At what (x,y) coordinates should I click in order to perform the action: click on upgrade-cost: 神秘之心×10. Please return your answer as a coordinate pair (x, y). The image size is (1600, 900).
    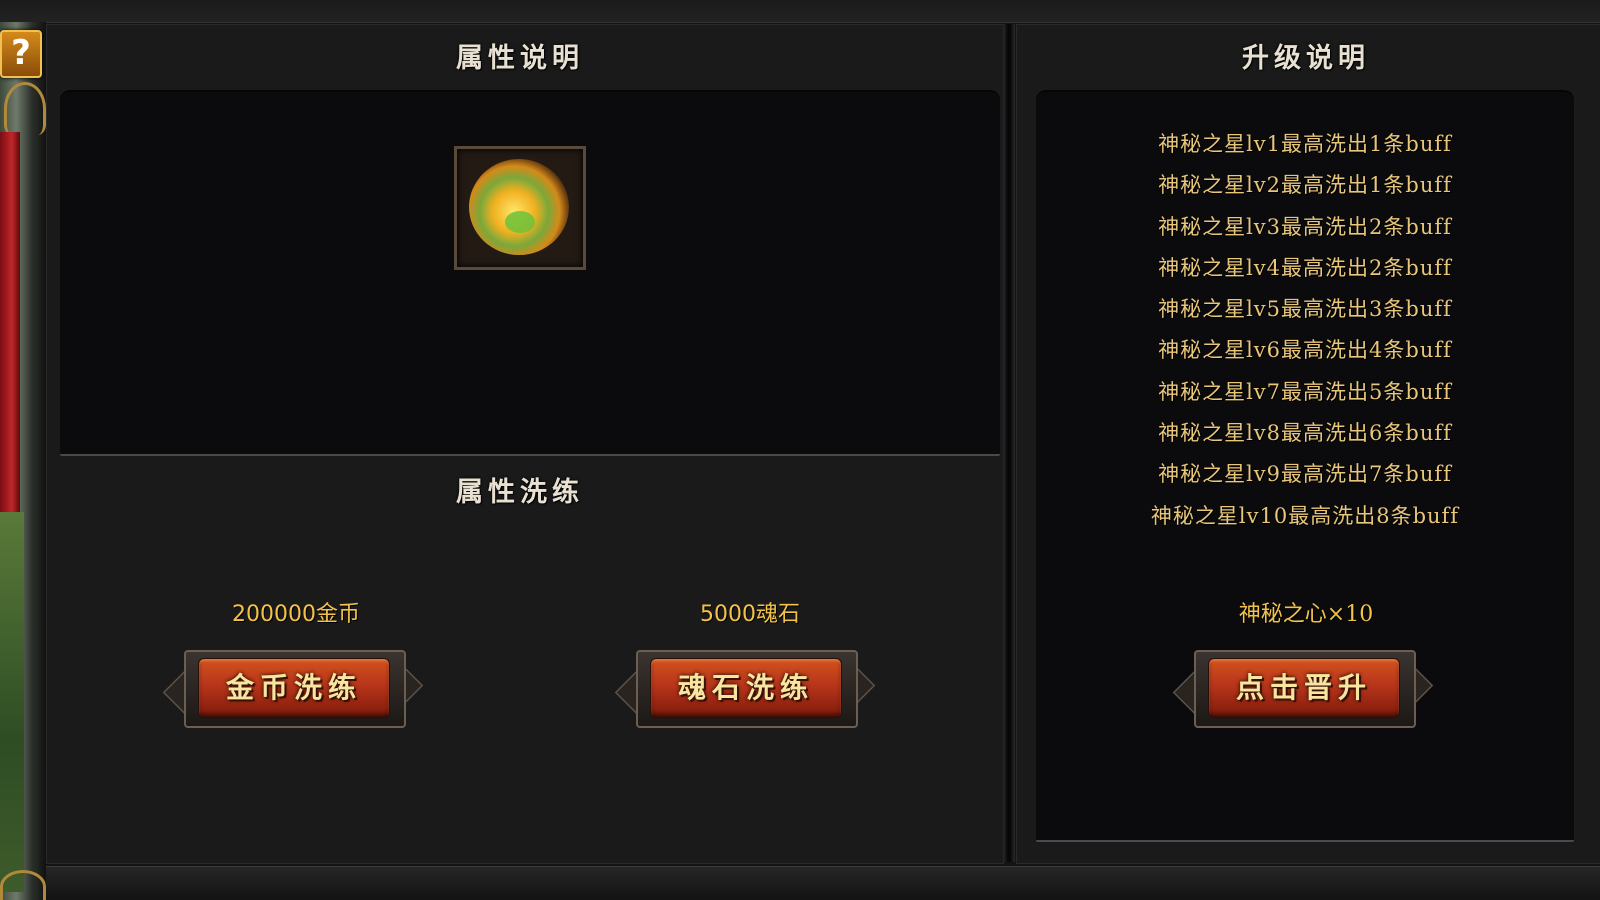
    Looking at the image, I should click on (1306, 614).